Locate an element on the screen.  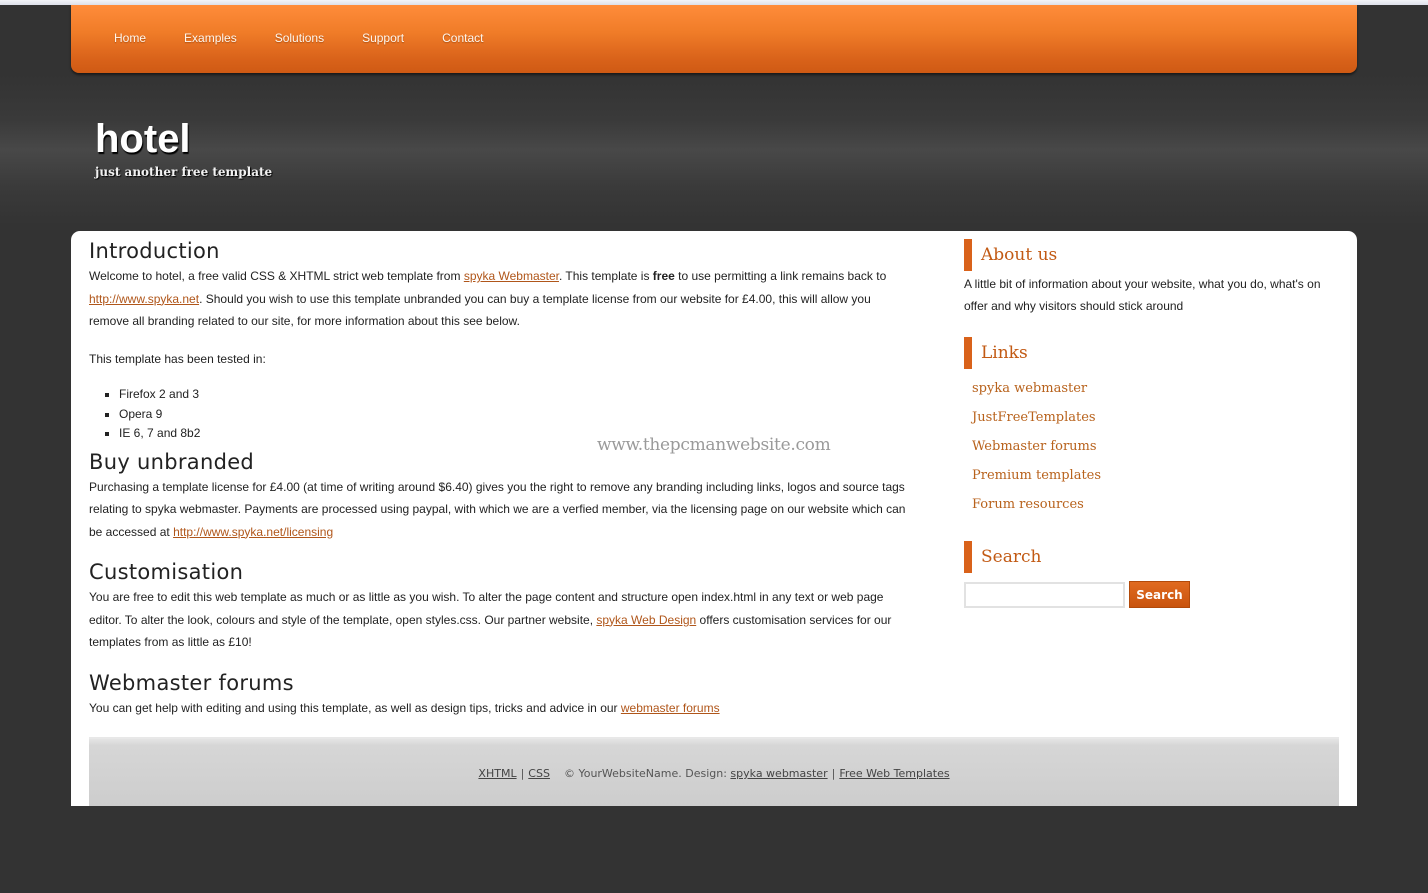
tested-intro: This template has been tested in: is located at coordinates (177, 358).